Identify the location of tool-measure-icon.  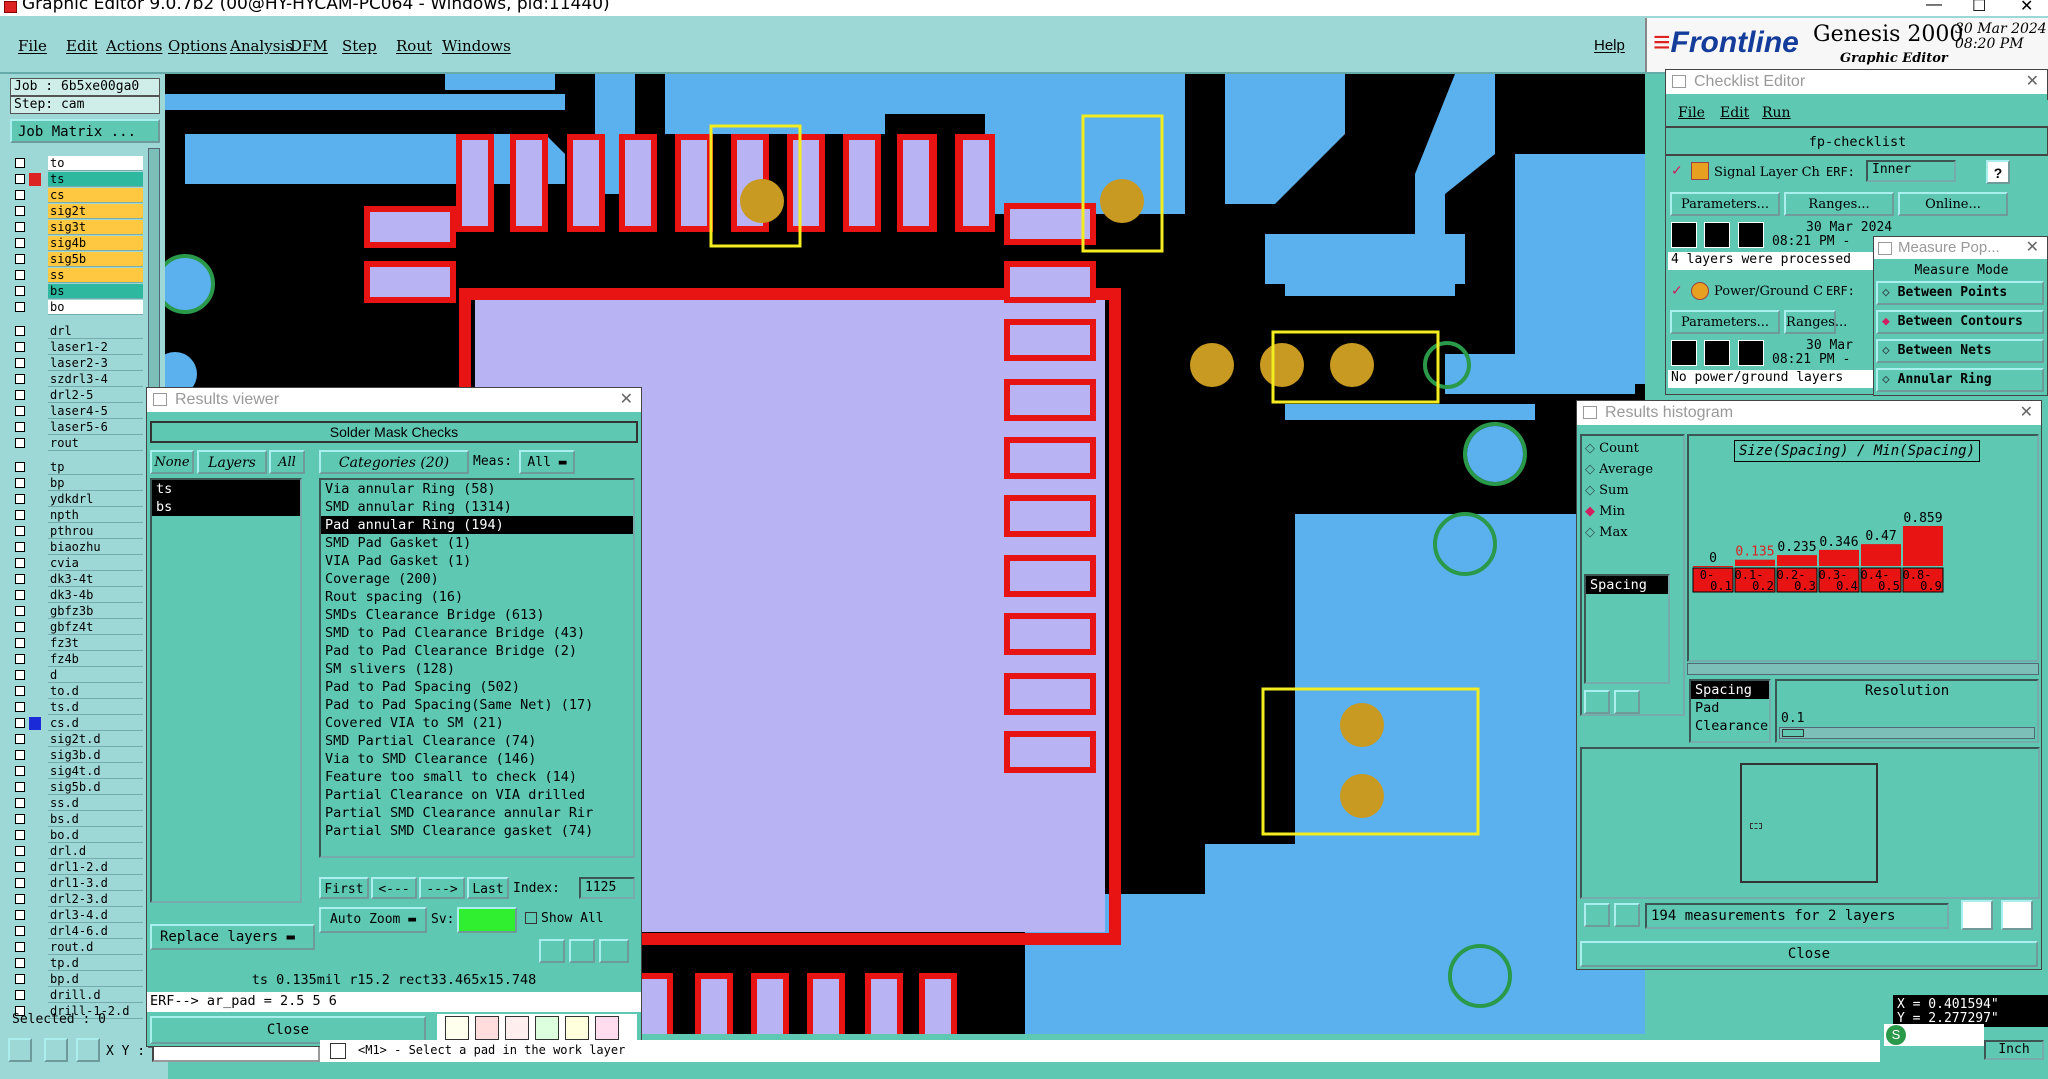
(56, 1050).